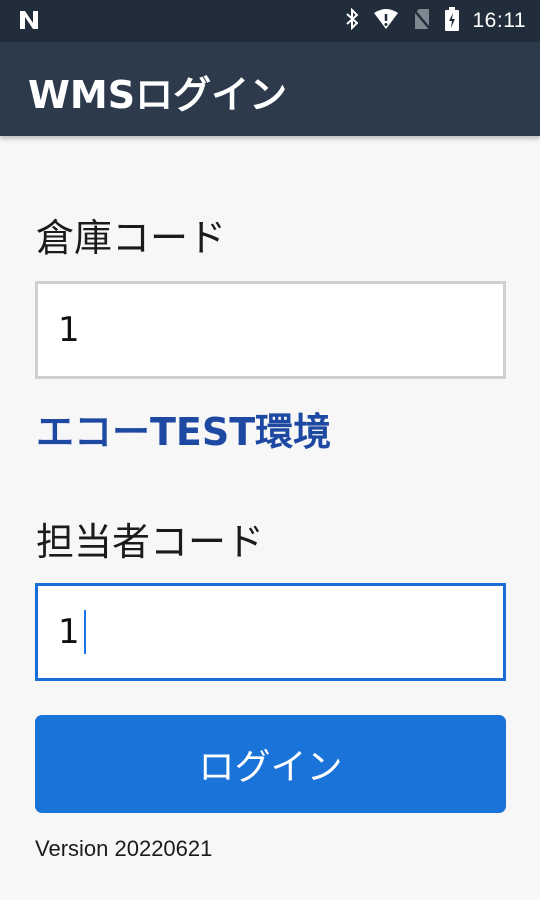  What do you see at coordinates (158, 95) in the screenshot?
I see `page-title: WMSログイン` at bounding box center [158, 95].